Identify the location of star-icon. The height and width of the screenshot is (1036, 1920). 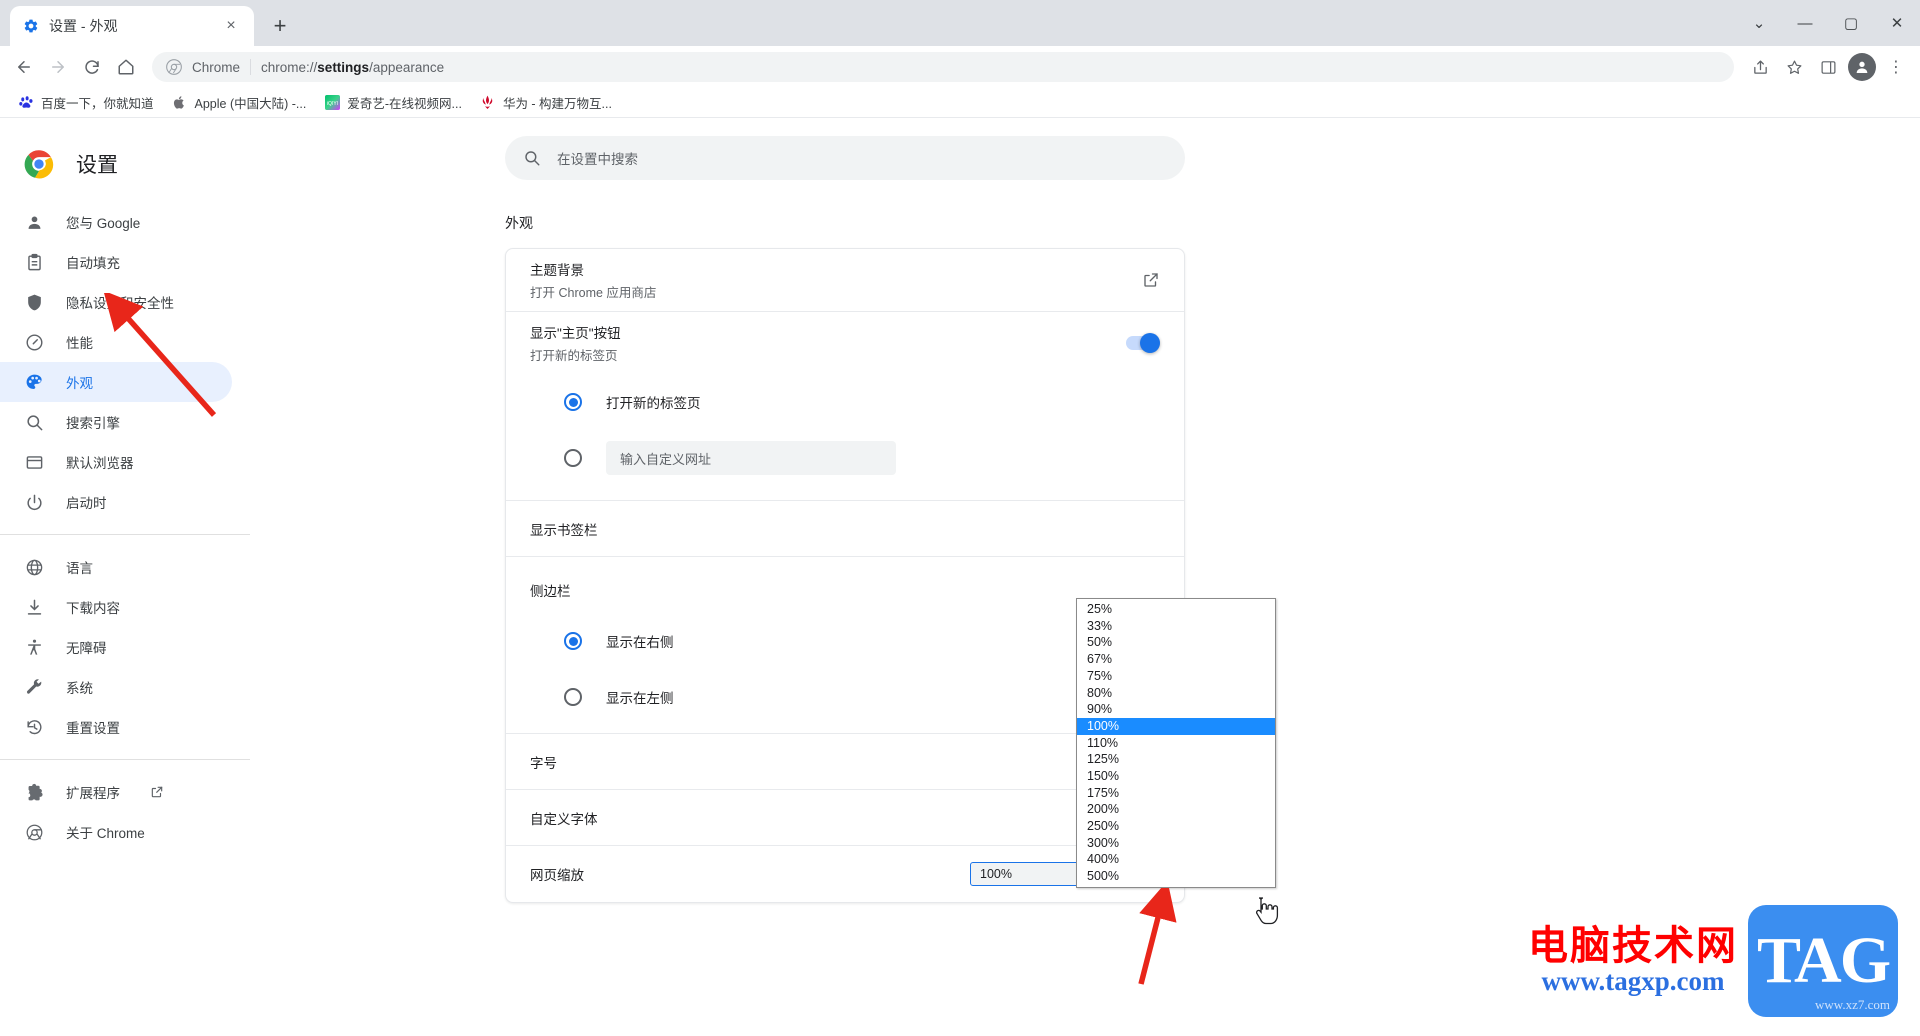
(1794, 67).